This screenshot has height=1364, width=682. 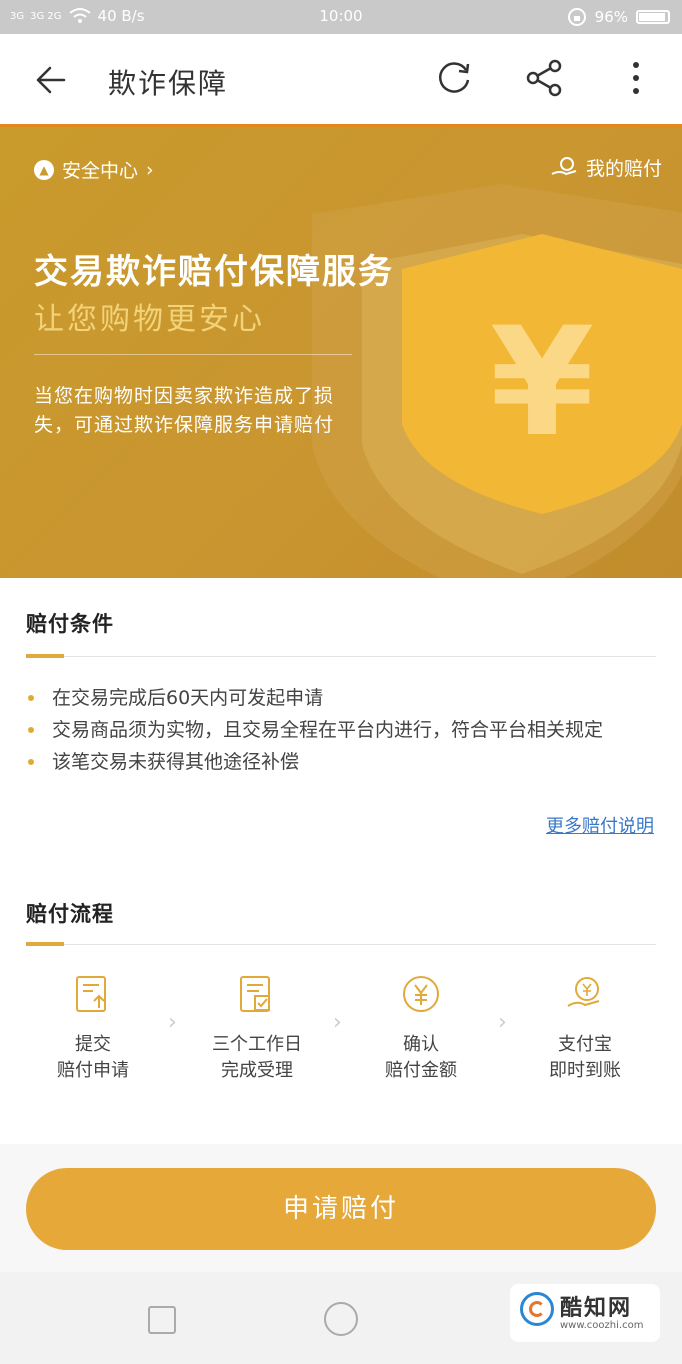 I want to click on battery-percent: 96%, so click(x=611, y=17).